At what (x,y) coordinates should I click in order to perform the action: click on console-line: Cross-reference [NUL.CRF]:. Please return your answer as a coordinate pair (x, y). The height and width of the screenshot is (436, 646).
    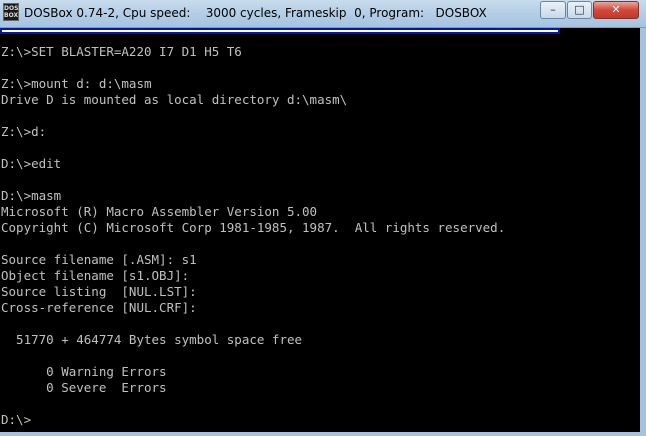
    Looking at the image, I should click on (99, 307).